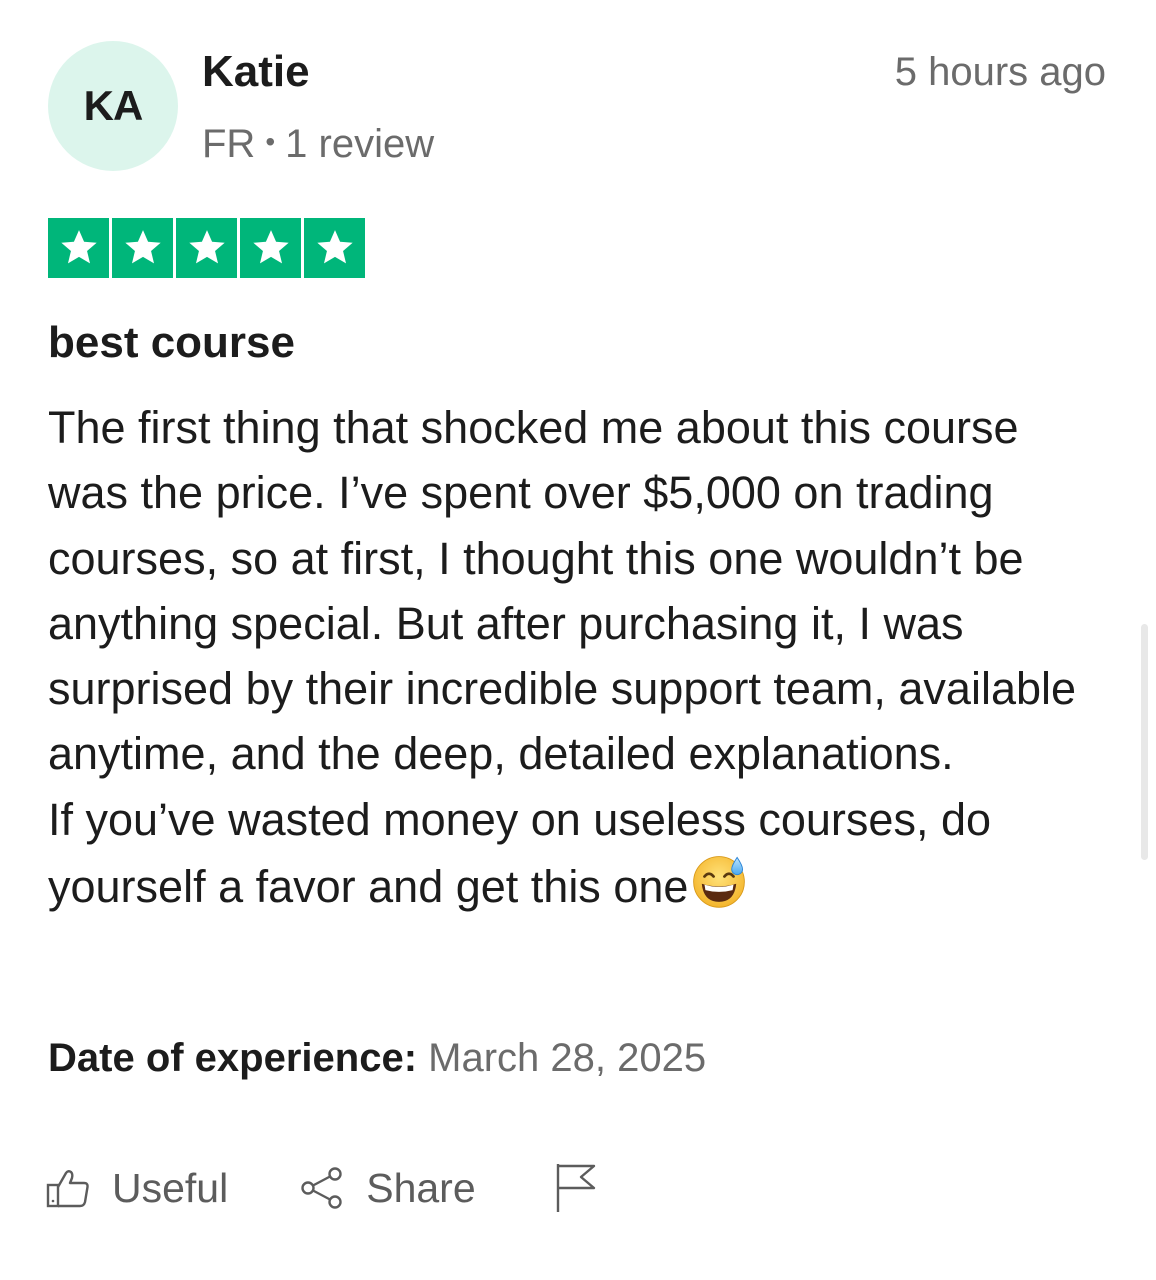  I want to click on flag-icon, so click(575, 1188).